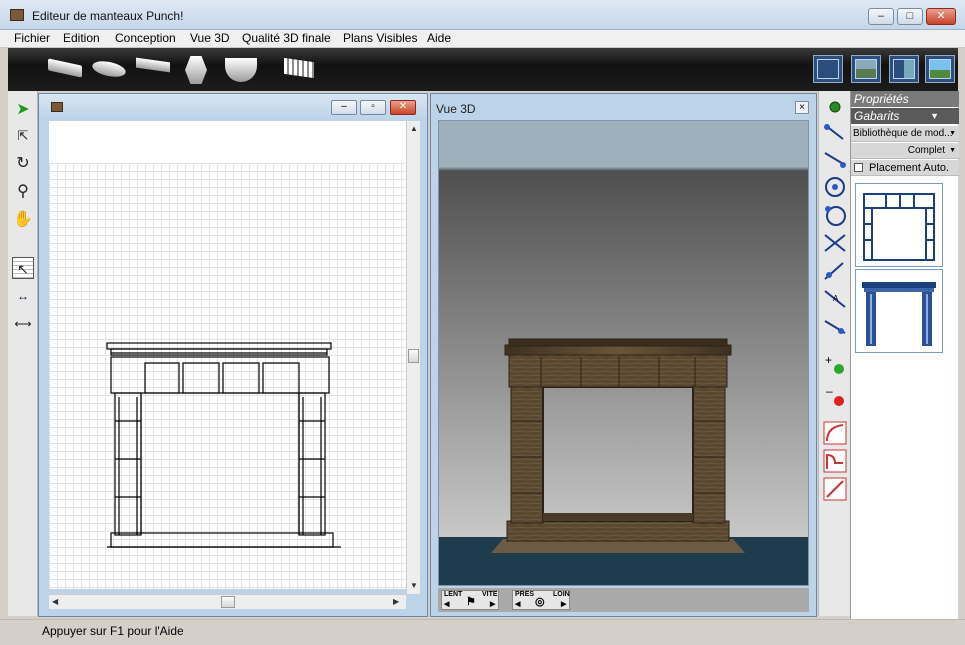  Describe the element at coordinates (81, 38) in the screenshot. I see `menu-edition: Edition` at that location.